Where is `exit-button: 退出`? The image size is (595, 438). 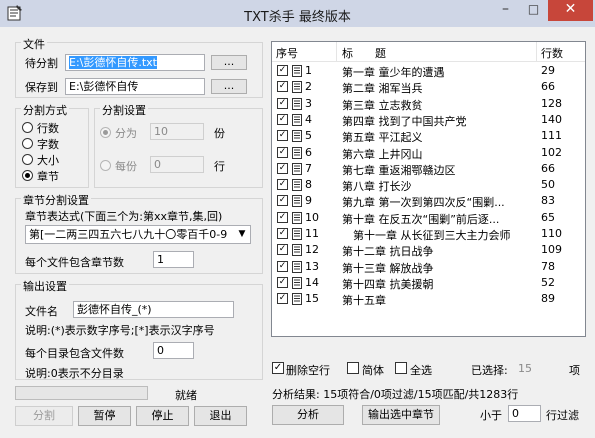 exit-button: 退出 is located at coordinates (220, 416).